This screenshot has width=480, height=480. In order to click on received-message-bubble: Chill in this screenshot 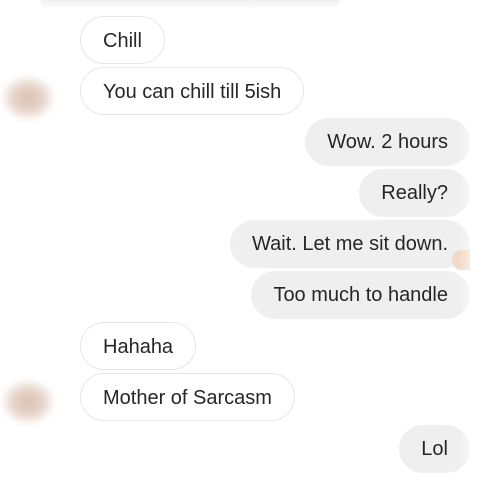, I will do `click(122, 40)`.